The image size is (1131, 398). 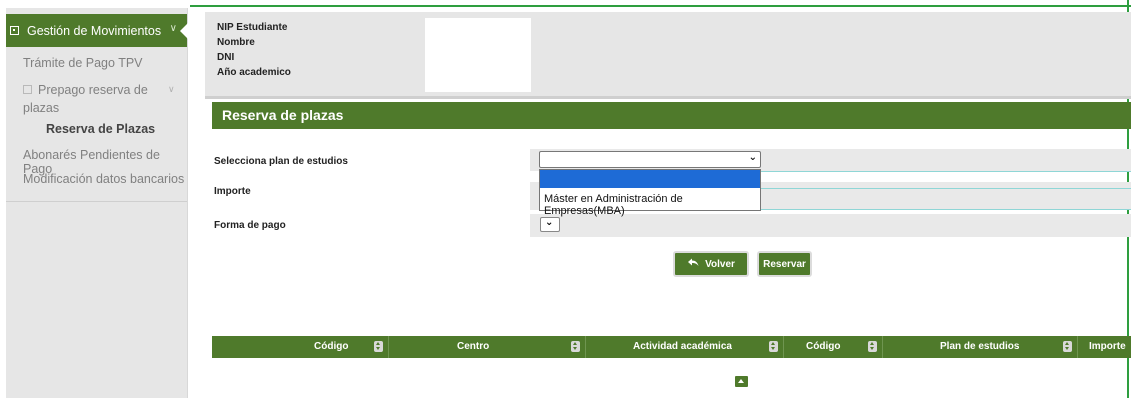 I want to click on square-menu-icon, so click(x=14, y=30).